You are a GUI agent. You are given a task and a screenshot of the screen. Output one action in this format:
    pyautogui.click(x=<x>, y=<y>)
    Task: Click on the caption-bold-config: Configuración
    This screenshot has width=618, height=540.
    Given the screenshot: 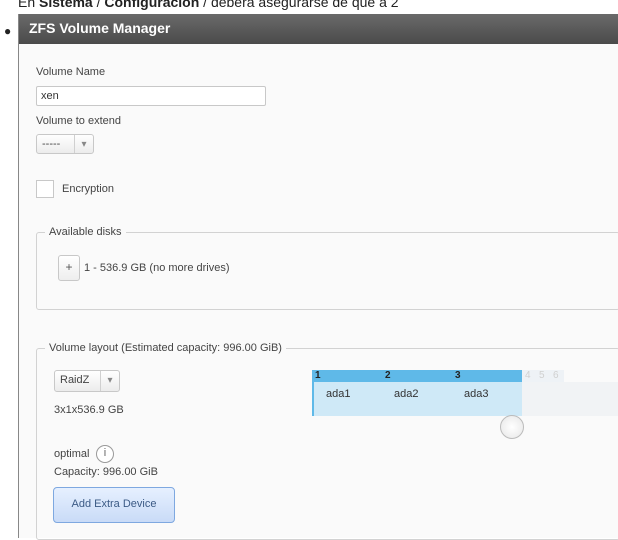 What is the action you would take?
    pyautogui.click(x=152, y=5)
    